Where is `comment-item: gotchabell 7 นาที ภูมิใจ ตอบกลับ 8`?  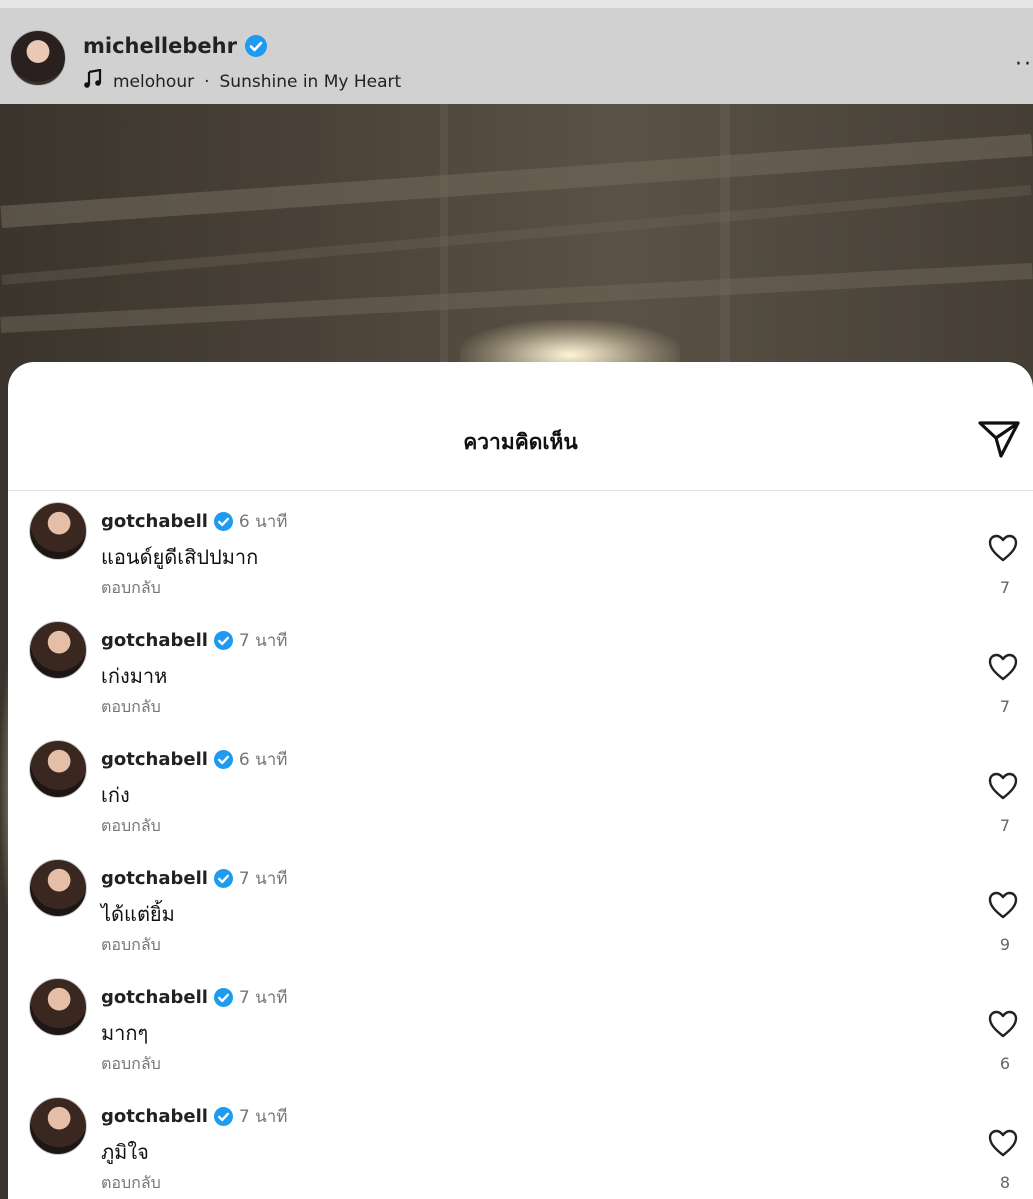
comment-item: gotchabell 7 นาที ภูมิใจ ตอบกลับ 8 is located at coordinates (520, 1145).